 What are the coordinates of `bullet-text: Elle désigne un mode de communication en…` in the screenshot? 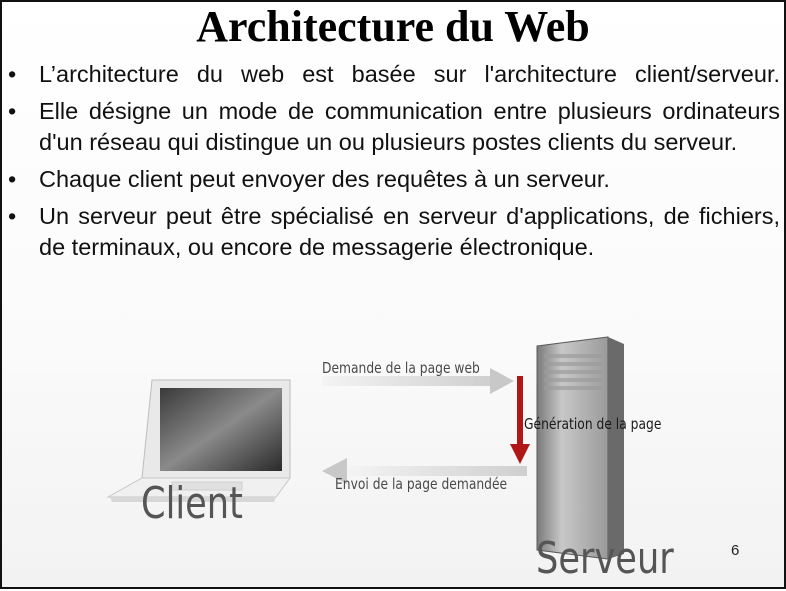 It's located at (409, 126).